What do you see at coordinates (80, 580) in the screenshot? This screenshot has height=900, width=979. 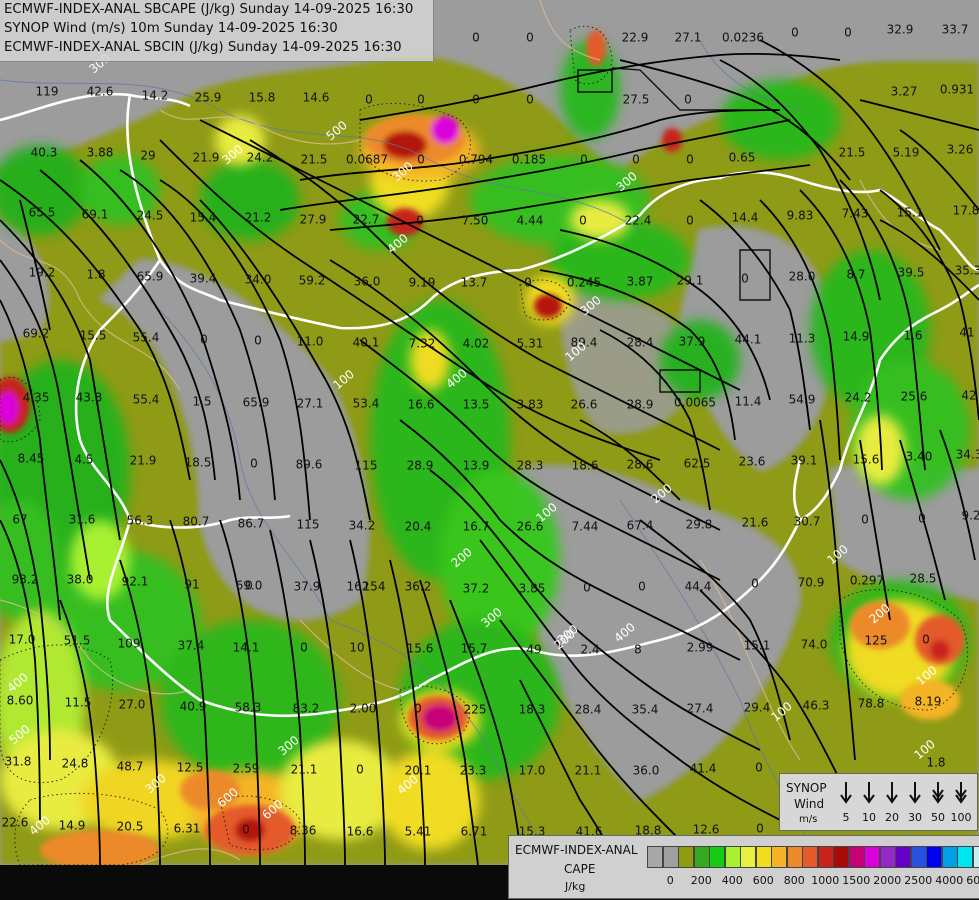 I see `cape-value: 38.0` at bounding box center [80, 580].